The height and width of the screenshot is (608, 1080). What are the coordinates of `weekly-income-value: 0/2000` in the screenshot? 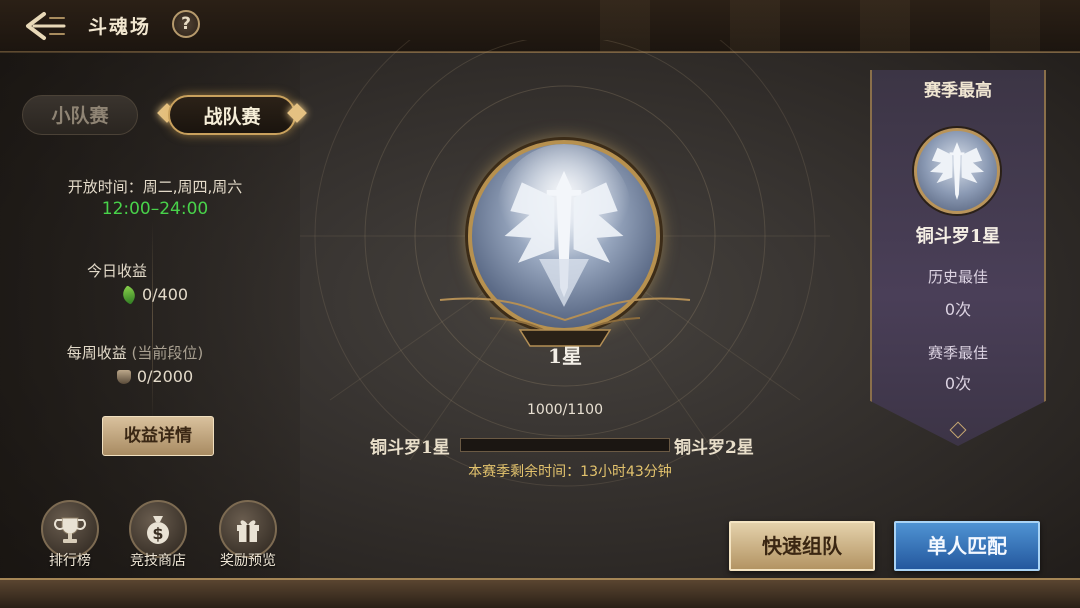 It's located at (155, 376).